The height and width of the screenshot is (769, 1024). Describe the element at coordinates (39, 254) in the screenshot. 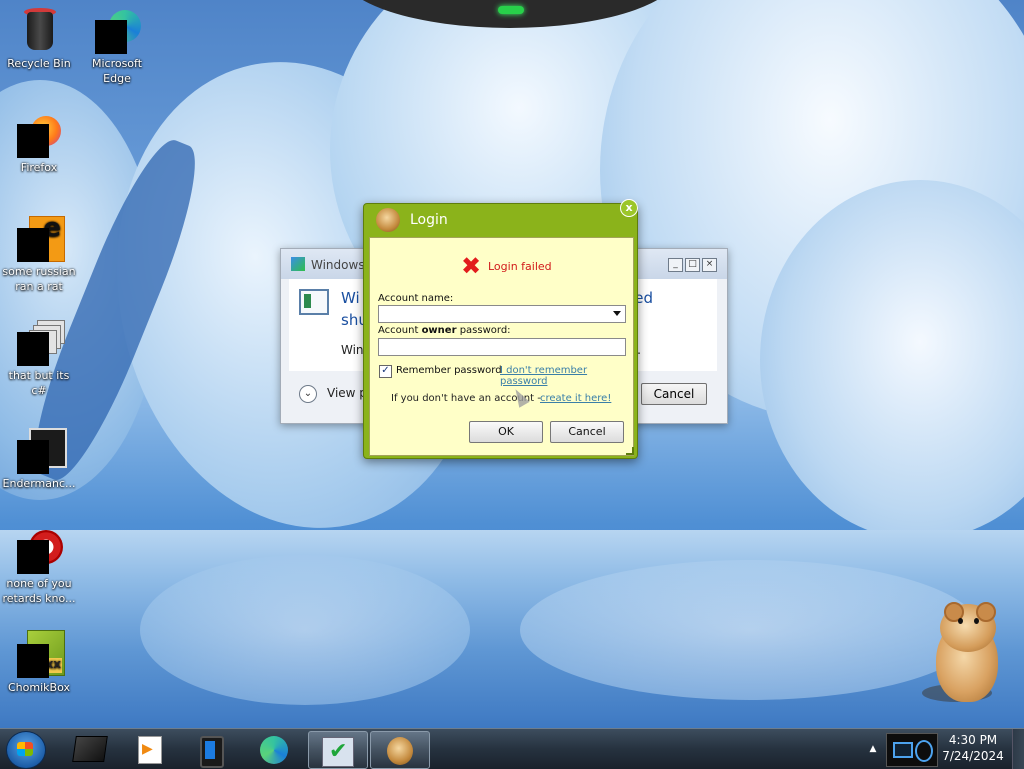

I see `desktop-icon-russian-rat: e some russian ran a rat` at that location.